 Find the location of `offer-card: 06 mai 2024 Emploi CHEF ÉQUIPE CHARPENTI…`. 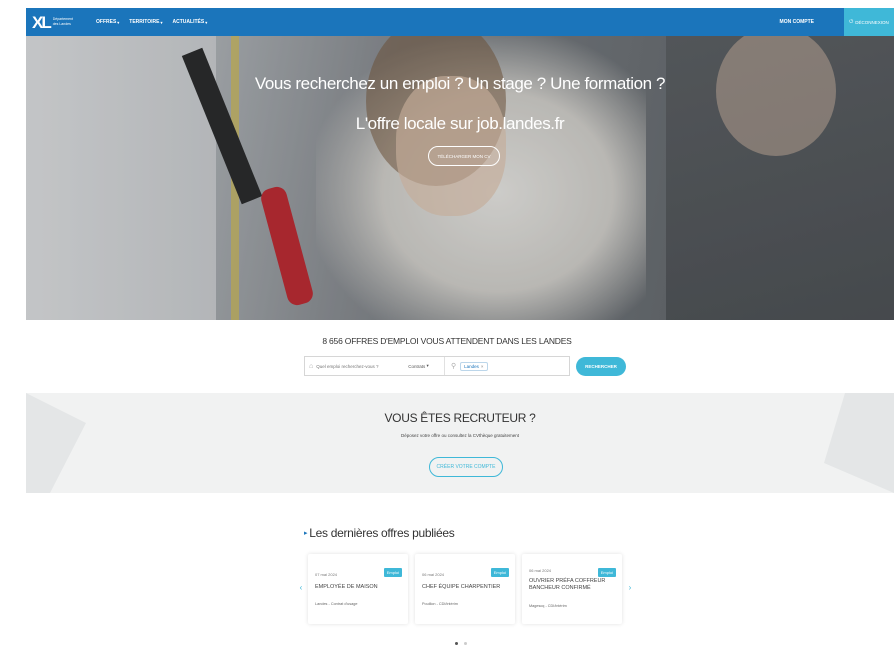

offer-card: 06 mai 2024 Emploi CHEF ÉQUIPE CHARPENTI… is located at coordinates (465, 589).